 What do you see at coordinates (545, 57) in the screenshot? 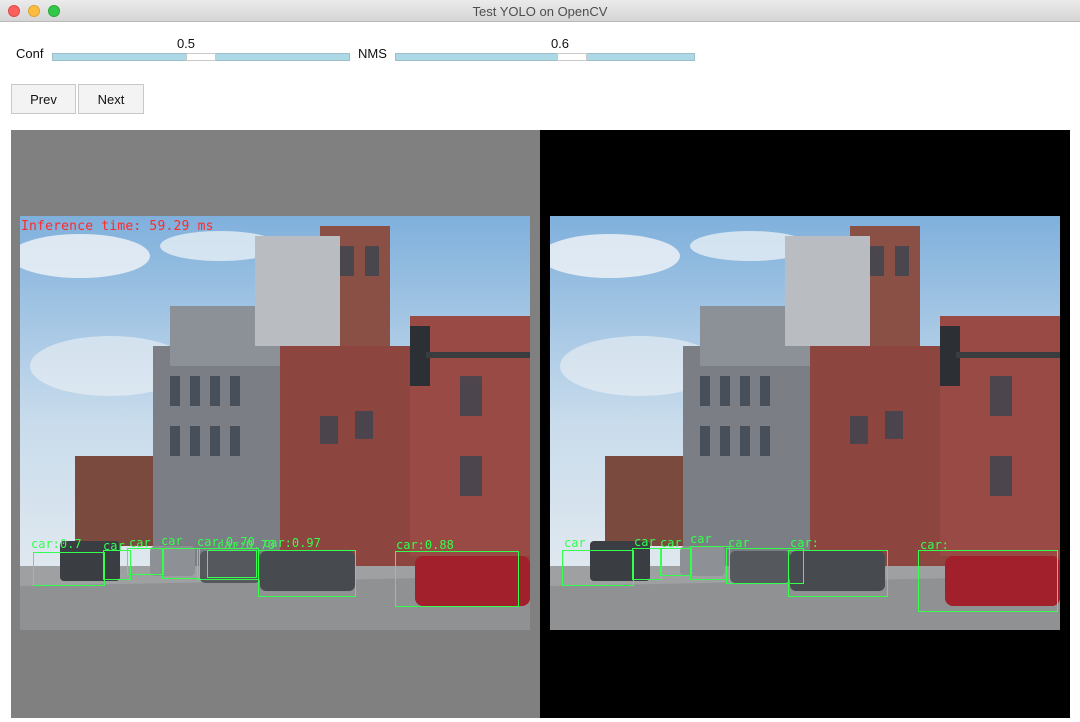
I see `nms-slider` at bounding box center [545, 57].